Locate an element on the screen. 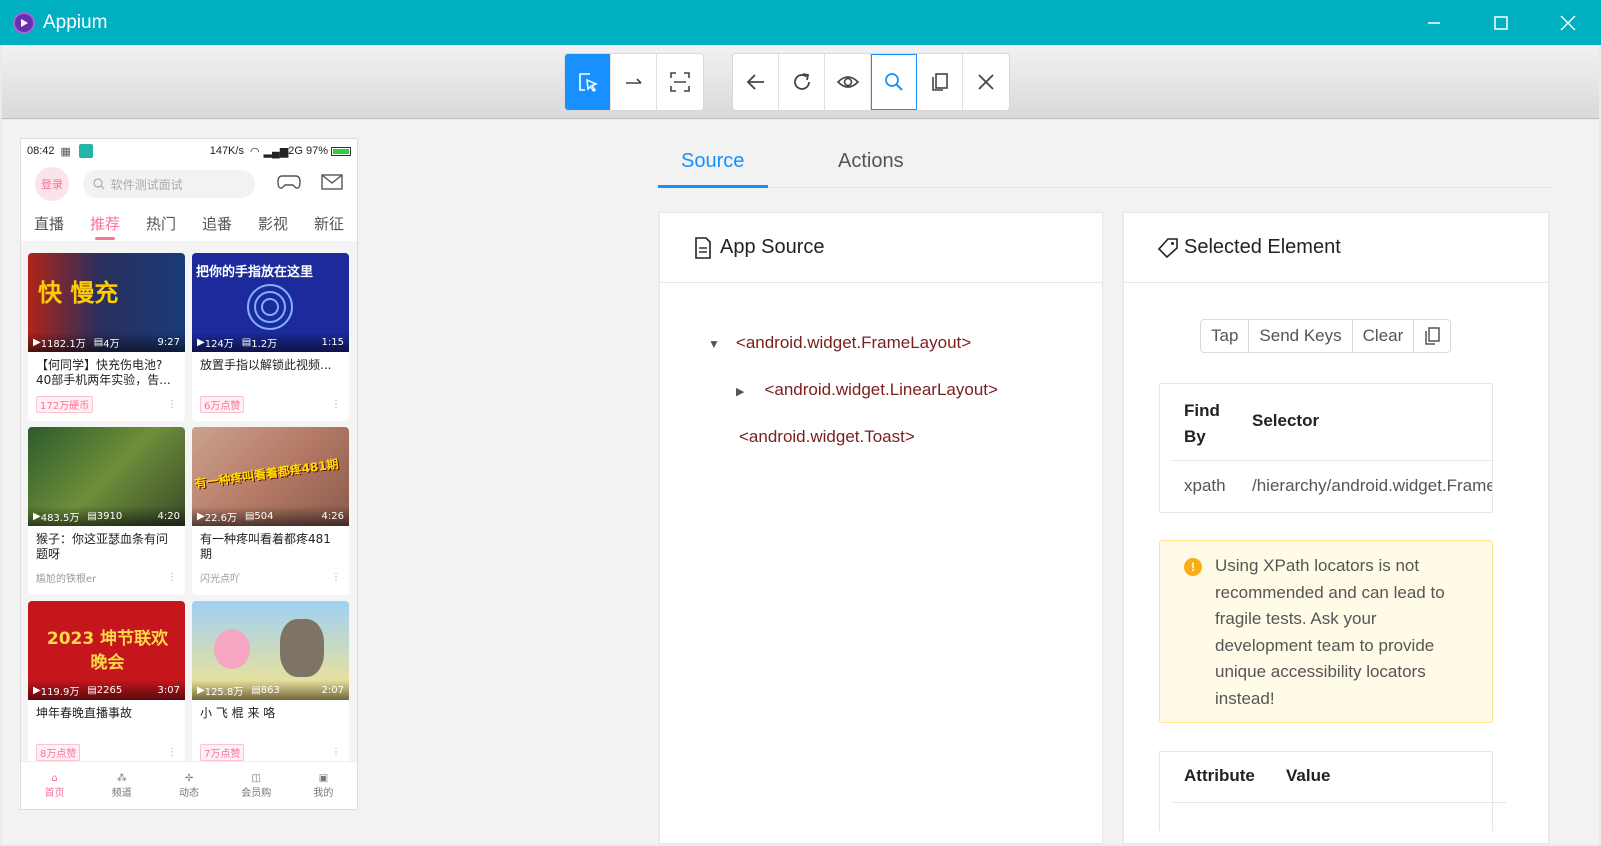  tab-actions: Actions is located at coordinates (871, 161).